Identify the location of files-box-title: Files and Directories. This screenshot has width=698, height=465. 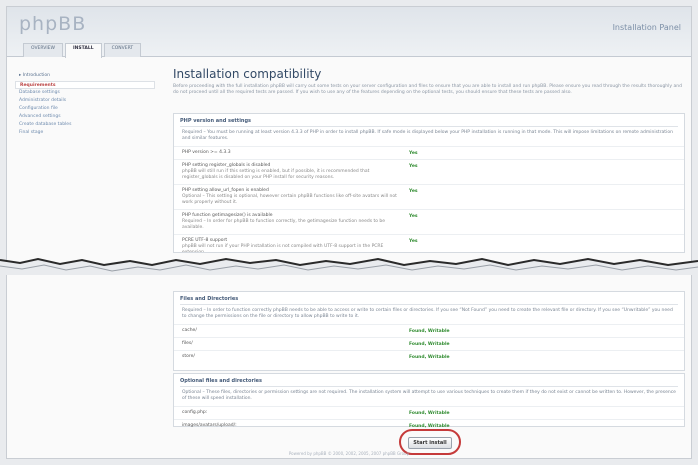
(209, 299).